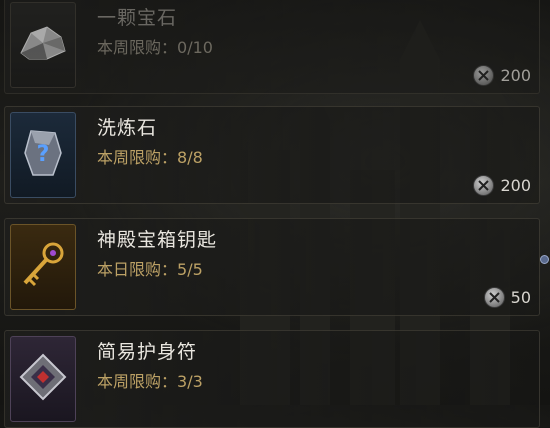  I want to click on gem-icon, so click(43, 45).